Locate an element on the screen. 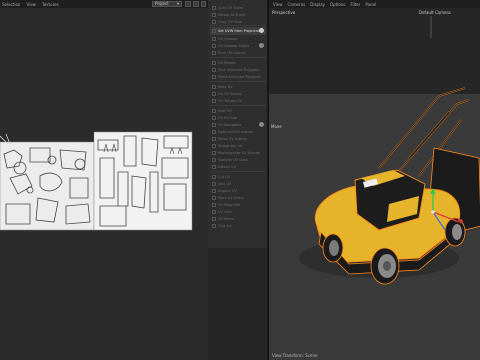 Image resolution: width=480 pixels, height=360 pixels. menu-item-label: Sew UV is located at coordinates (225, 184).